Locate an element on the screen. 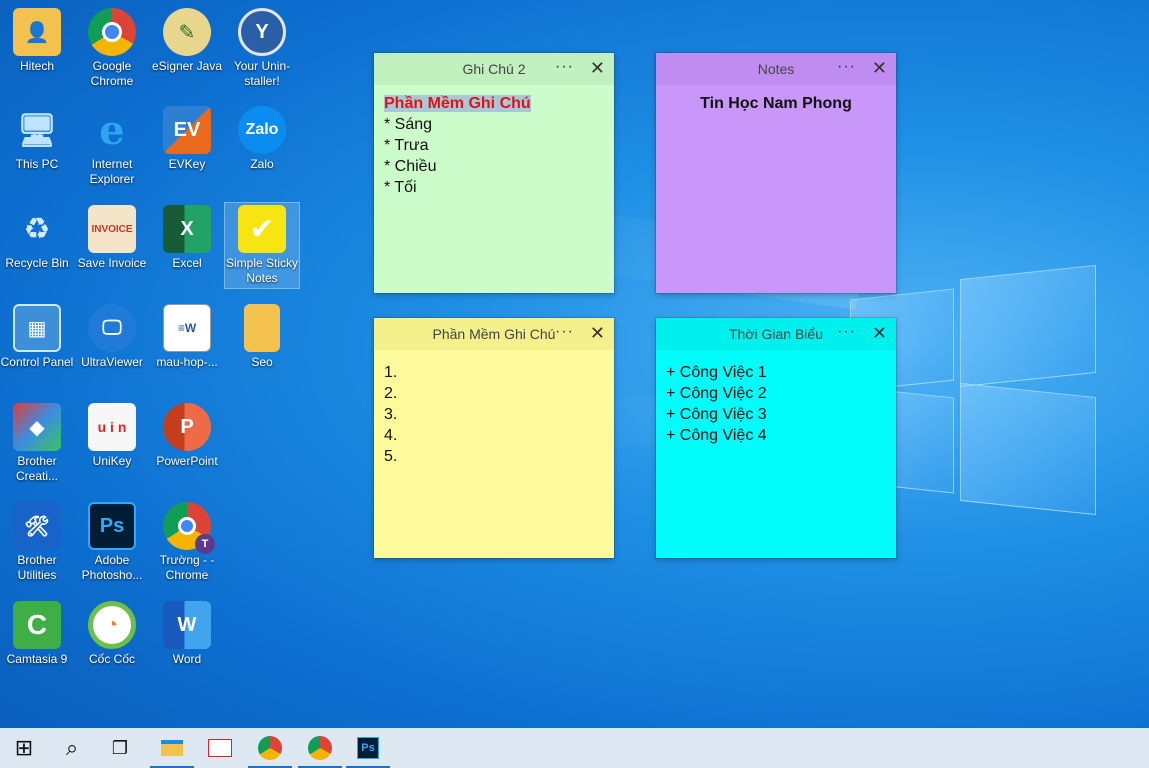  desktop-icon-evkey: EV EVKey is located at coordinates (187, 139).